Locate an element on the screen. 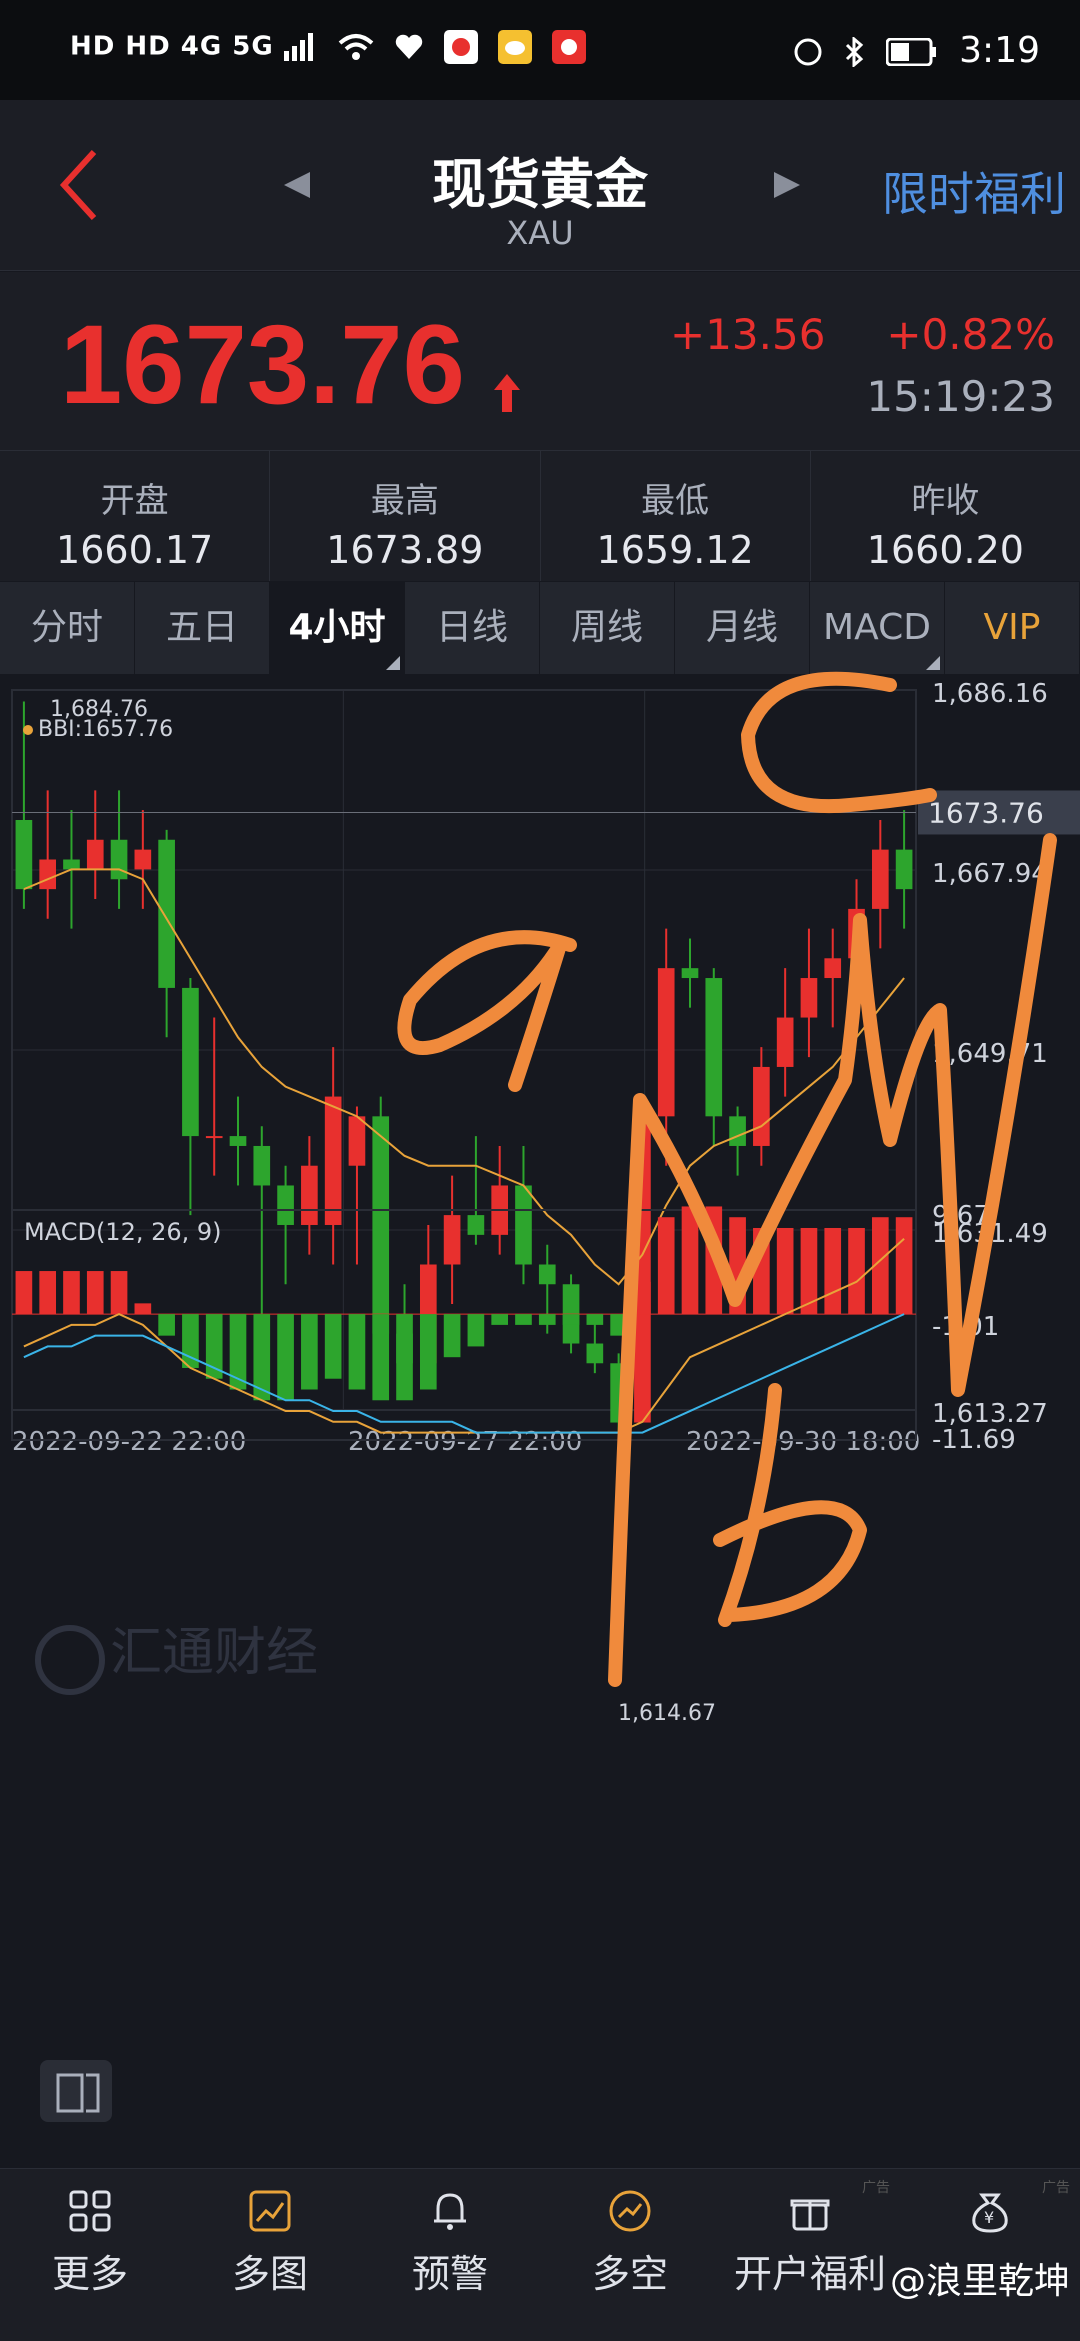 Image resolution: width=1080 pixels, height=2341 pixels. nav-label: 开户福利 is located at coordinates (809, 2274).